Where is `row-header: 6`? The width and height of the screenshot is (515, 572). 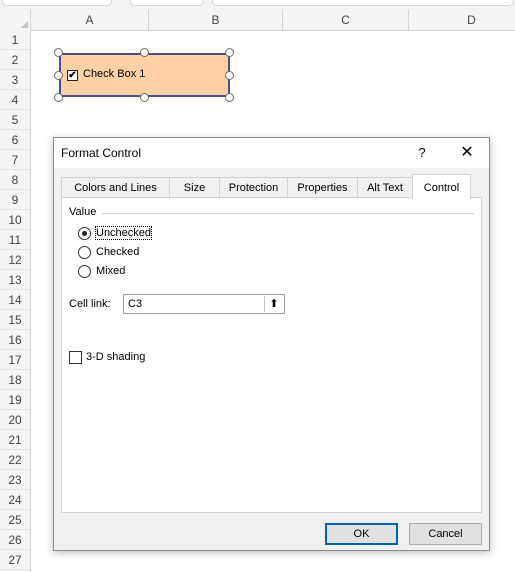
row-header: 6 is located at coordinates (15, 140).